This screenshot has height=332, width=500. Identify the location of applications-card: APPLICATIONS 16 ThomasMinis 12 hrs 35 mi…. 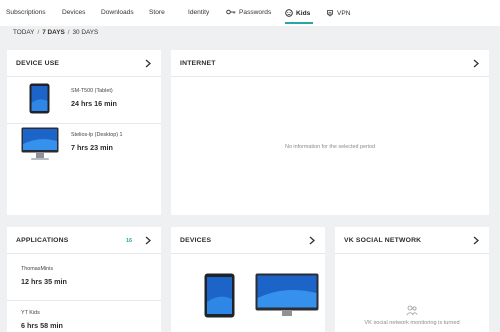
(84, 279).